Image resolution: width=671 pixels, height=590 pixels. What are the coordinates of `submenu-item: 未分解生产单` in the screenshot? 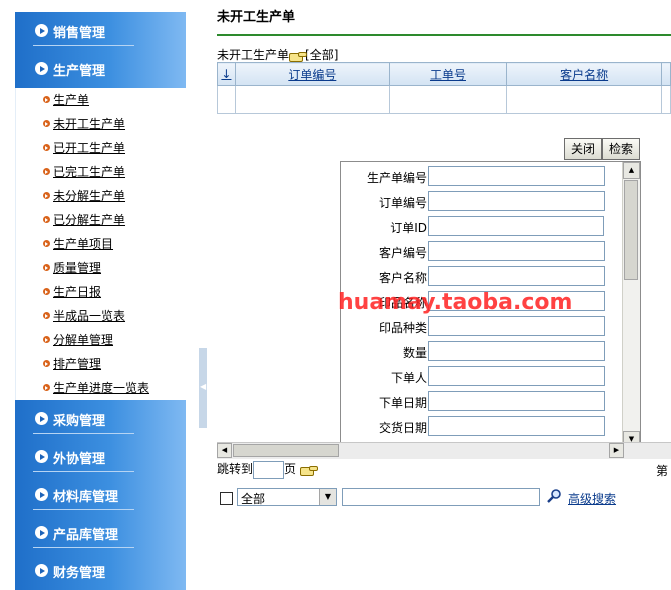 It's located at (84, 196).